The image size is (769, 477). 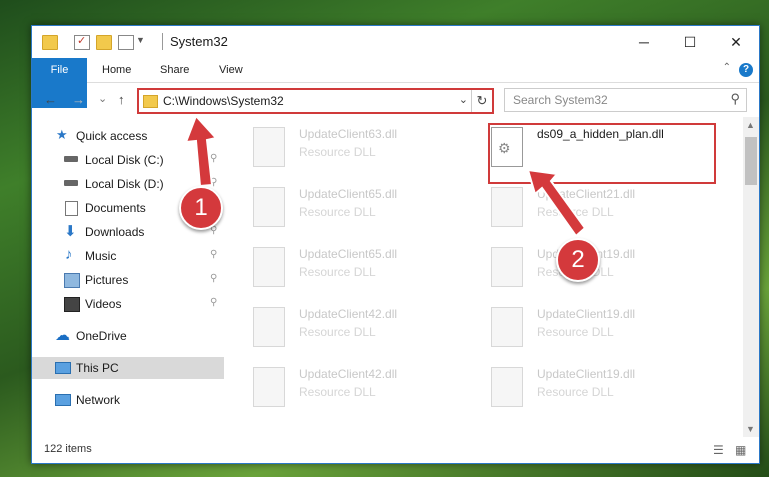 I want to click on annotation-arrows, so click(x=385, y=176).